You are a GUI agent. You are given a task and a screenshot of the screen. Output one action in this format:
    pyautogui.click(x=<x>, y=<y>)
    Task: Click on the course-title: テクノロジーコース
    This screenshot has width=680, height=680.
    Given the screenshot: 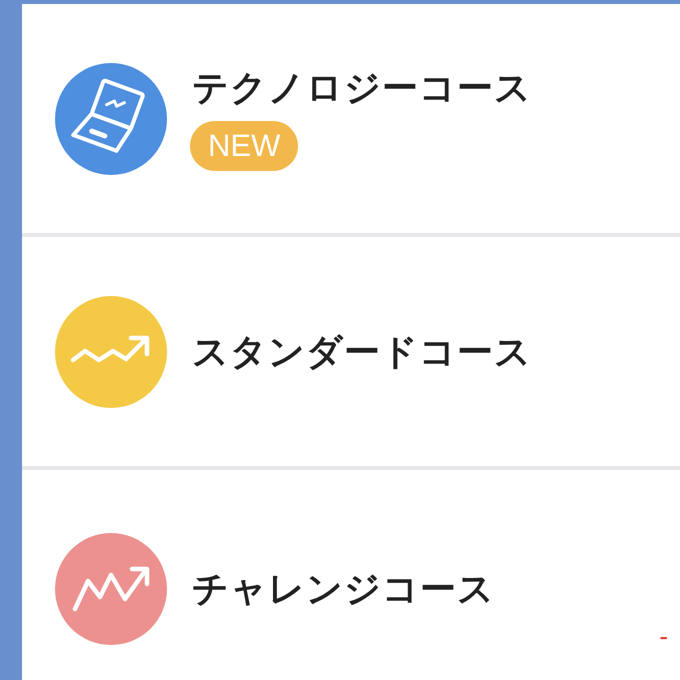 What is the action you would take?
    pyautogui.click(x=362, y=88)
    